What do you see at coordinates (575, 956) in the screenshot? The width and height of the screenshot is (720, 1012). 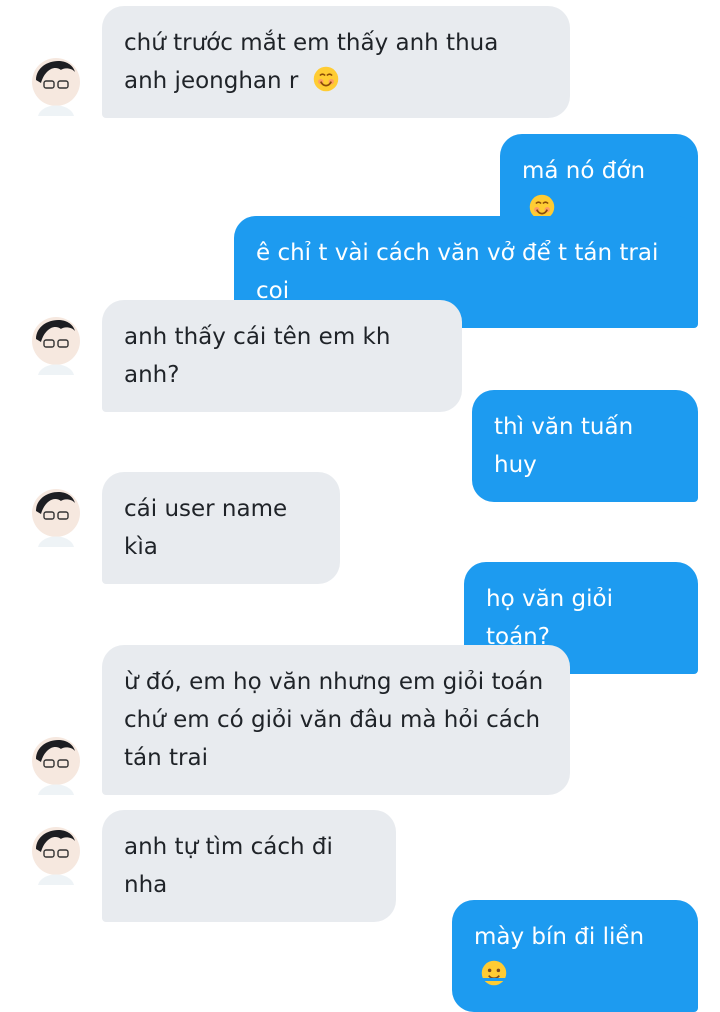 I see `outgoing-message-bubble: mày bín đi liền` at bounding box center [575, 956].